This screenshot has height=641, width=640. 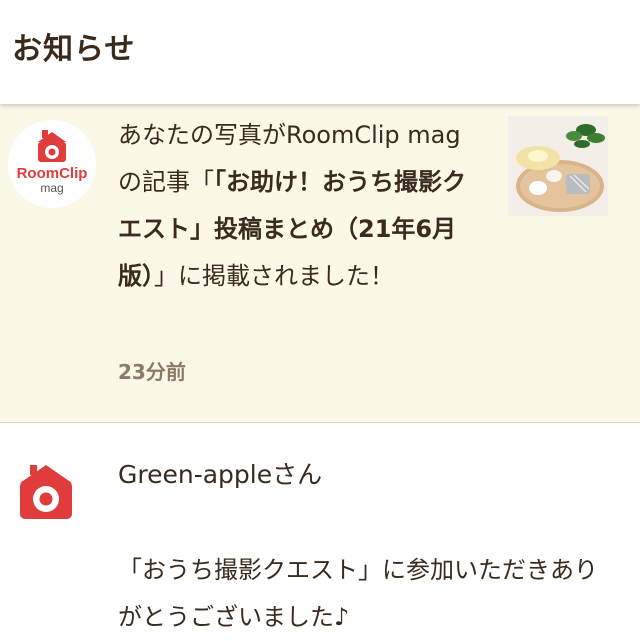 I want to click on kitchen-photo-thumbnail-icon, so click(x=558, y=166).